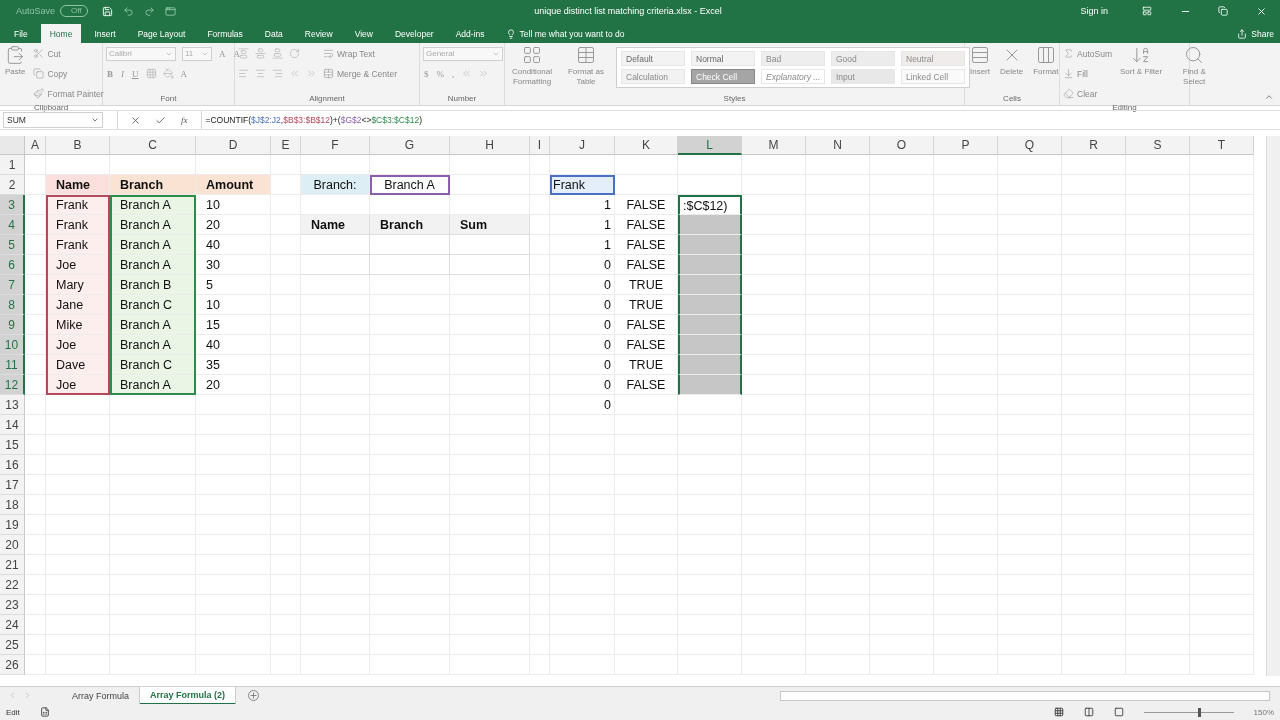 This screenshot has height=720, width=1280. Describe the element at coordinates (233, 225) in the screenshot. I see `table-cell: 20` at that location.